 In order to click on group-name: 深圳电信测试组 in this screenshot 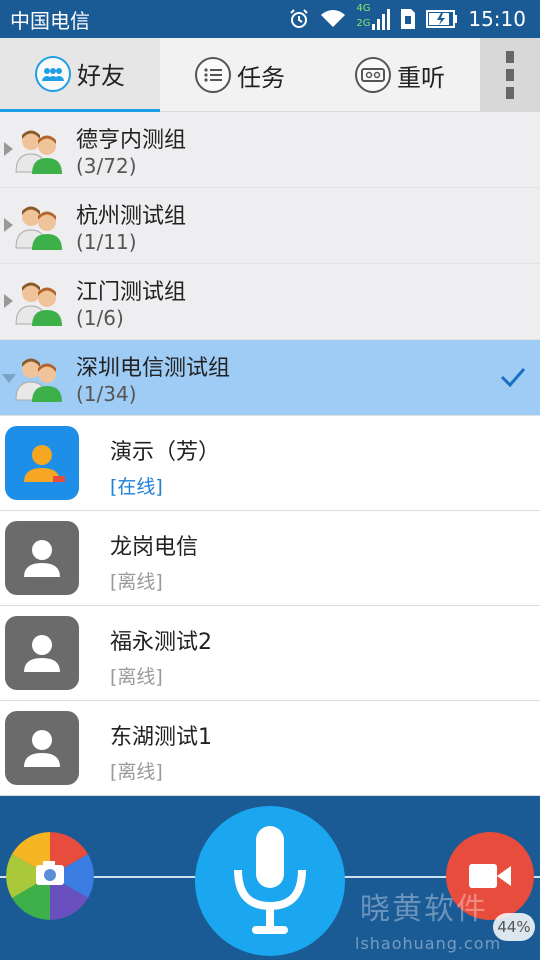, I will do `click(153, 368)`.